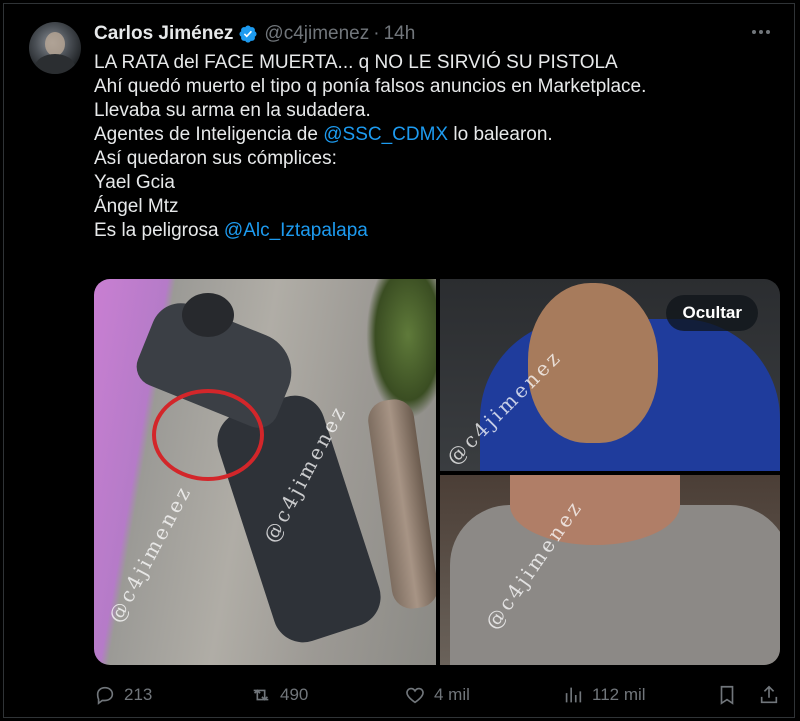  What do you see at coordinates (415, 695) in the screenshot?
I see `like-icon` at bounding box center [415, 695].